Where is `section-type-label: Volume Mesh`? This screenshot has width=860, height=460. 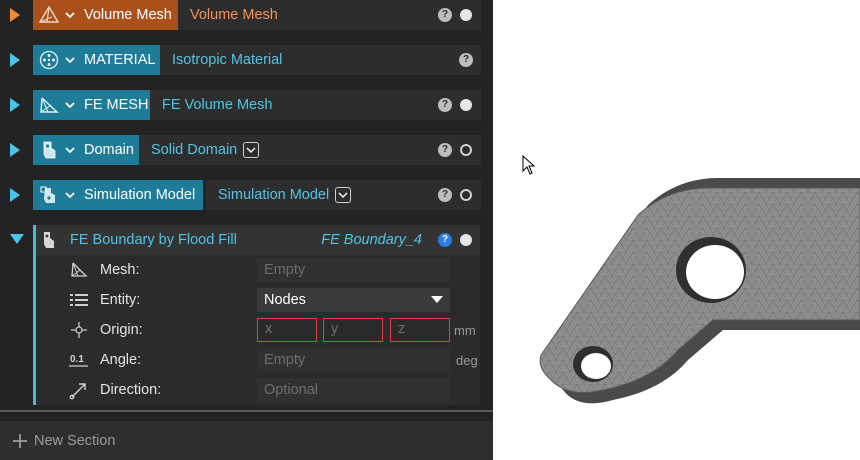 section-type-label: Volume Mesh is located at coordinates (128, 15).